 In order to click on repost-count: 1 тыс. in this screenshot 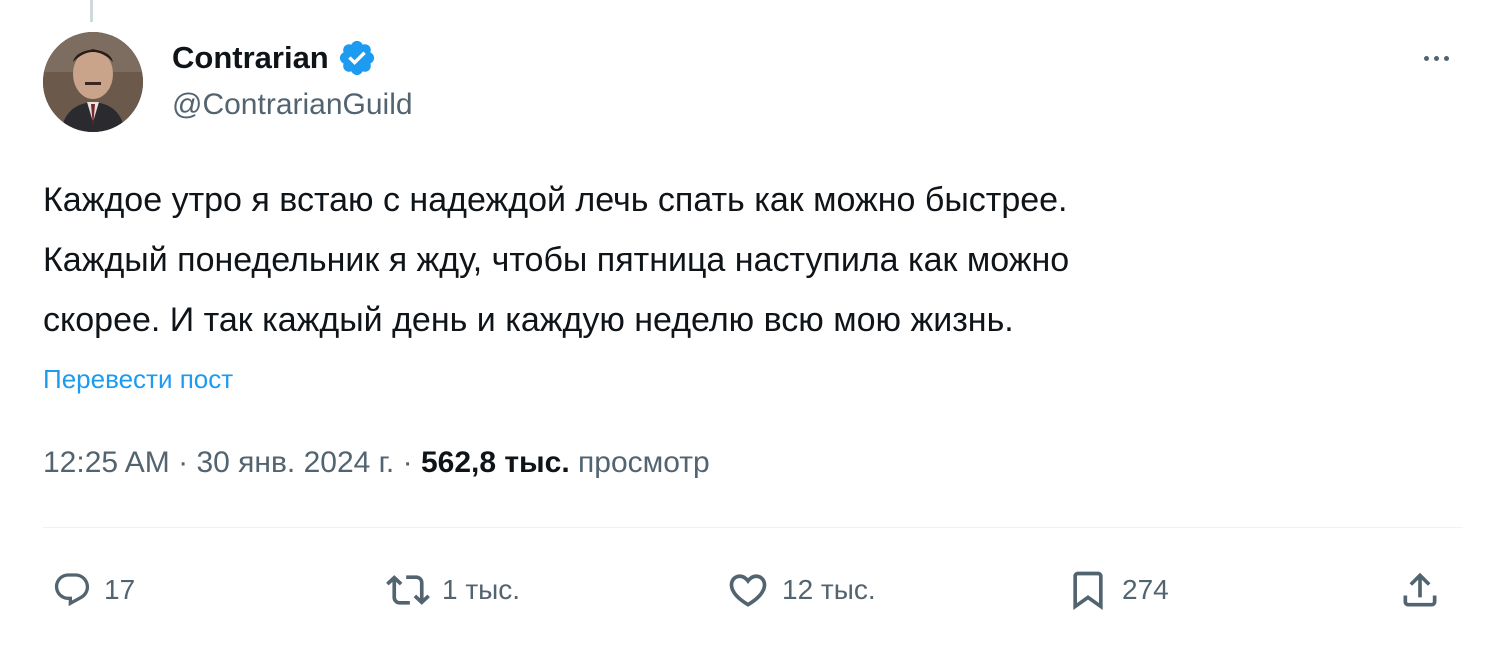, I will do `click(481, 589)`.